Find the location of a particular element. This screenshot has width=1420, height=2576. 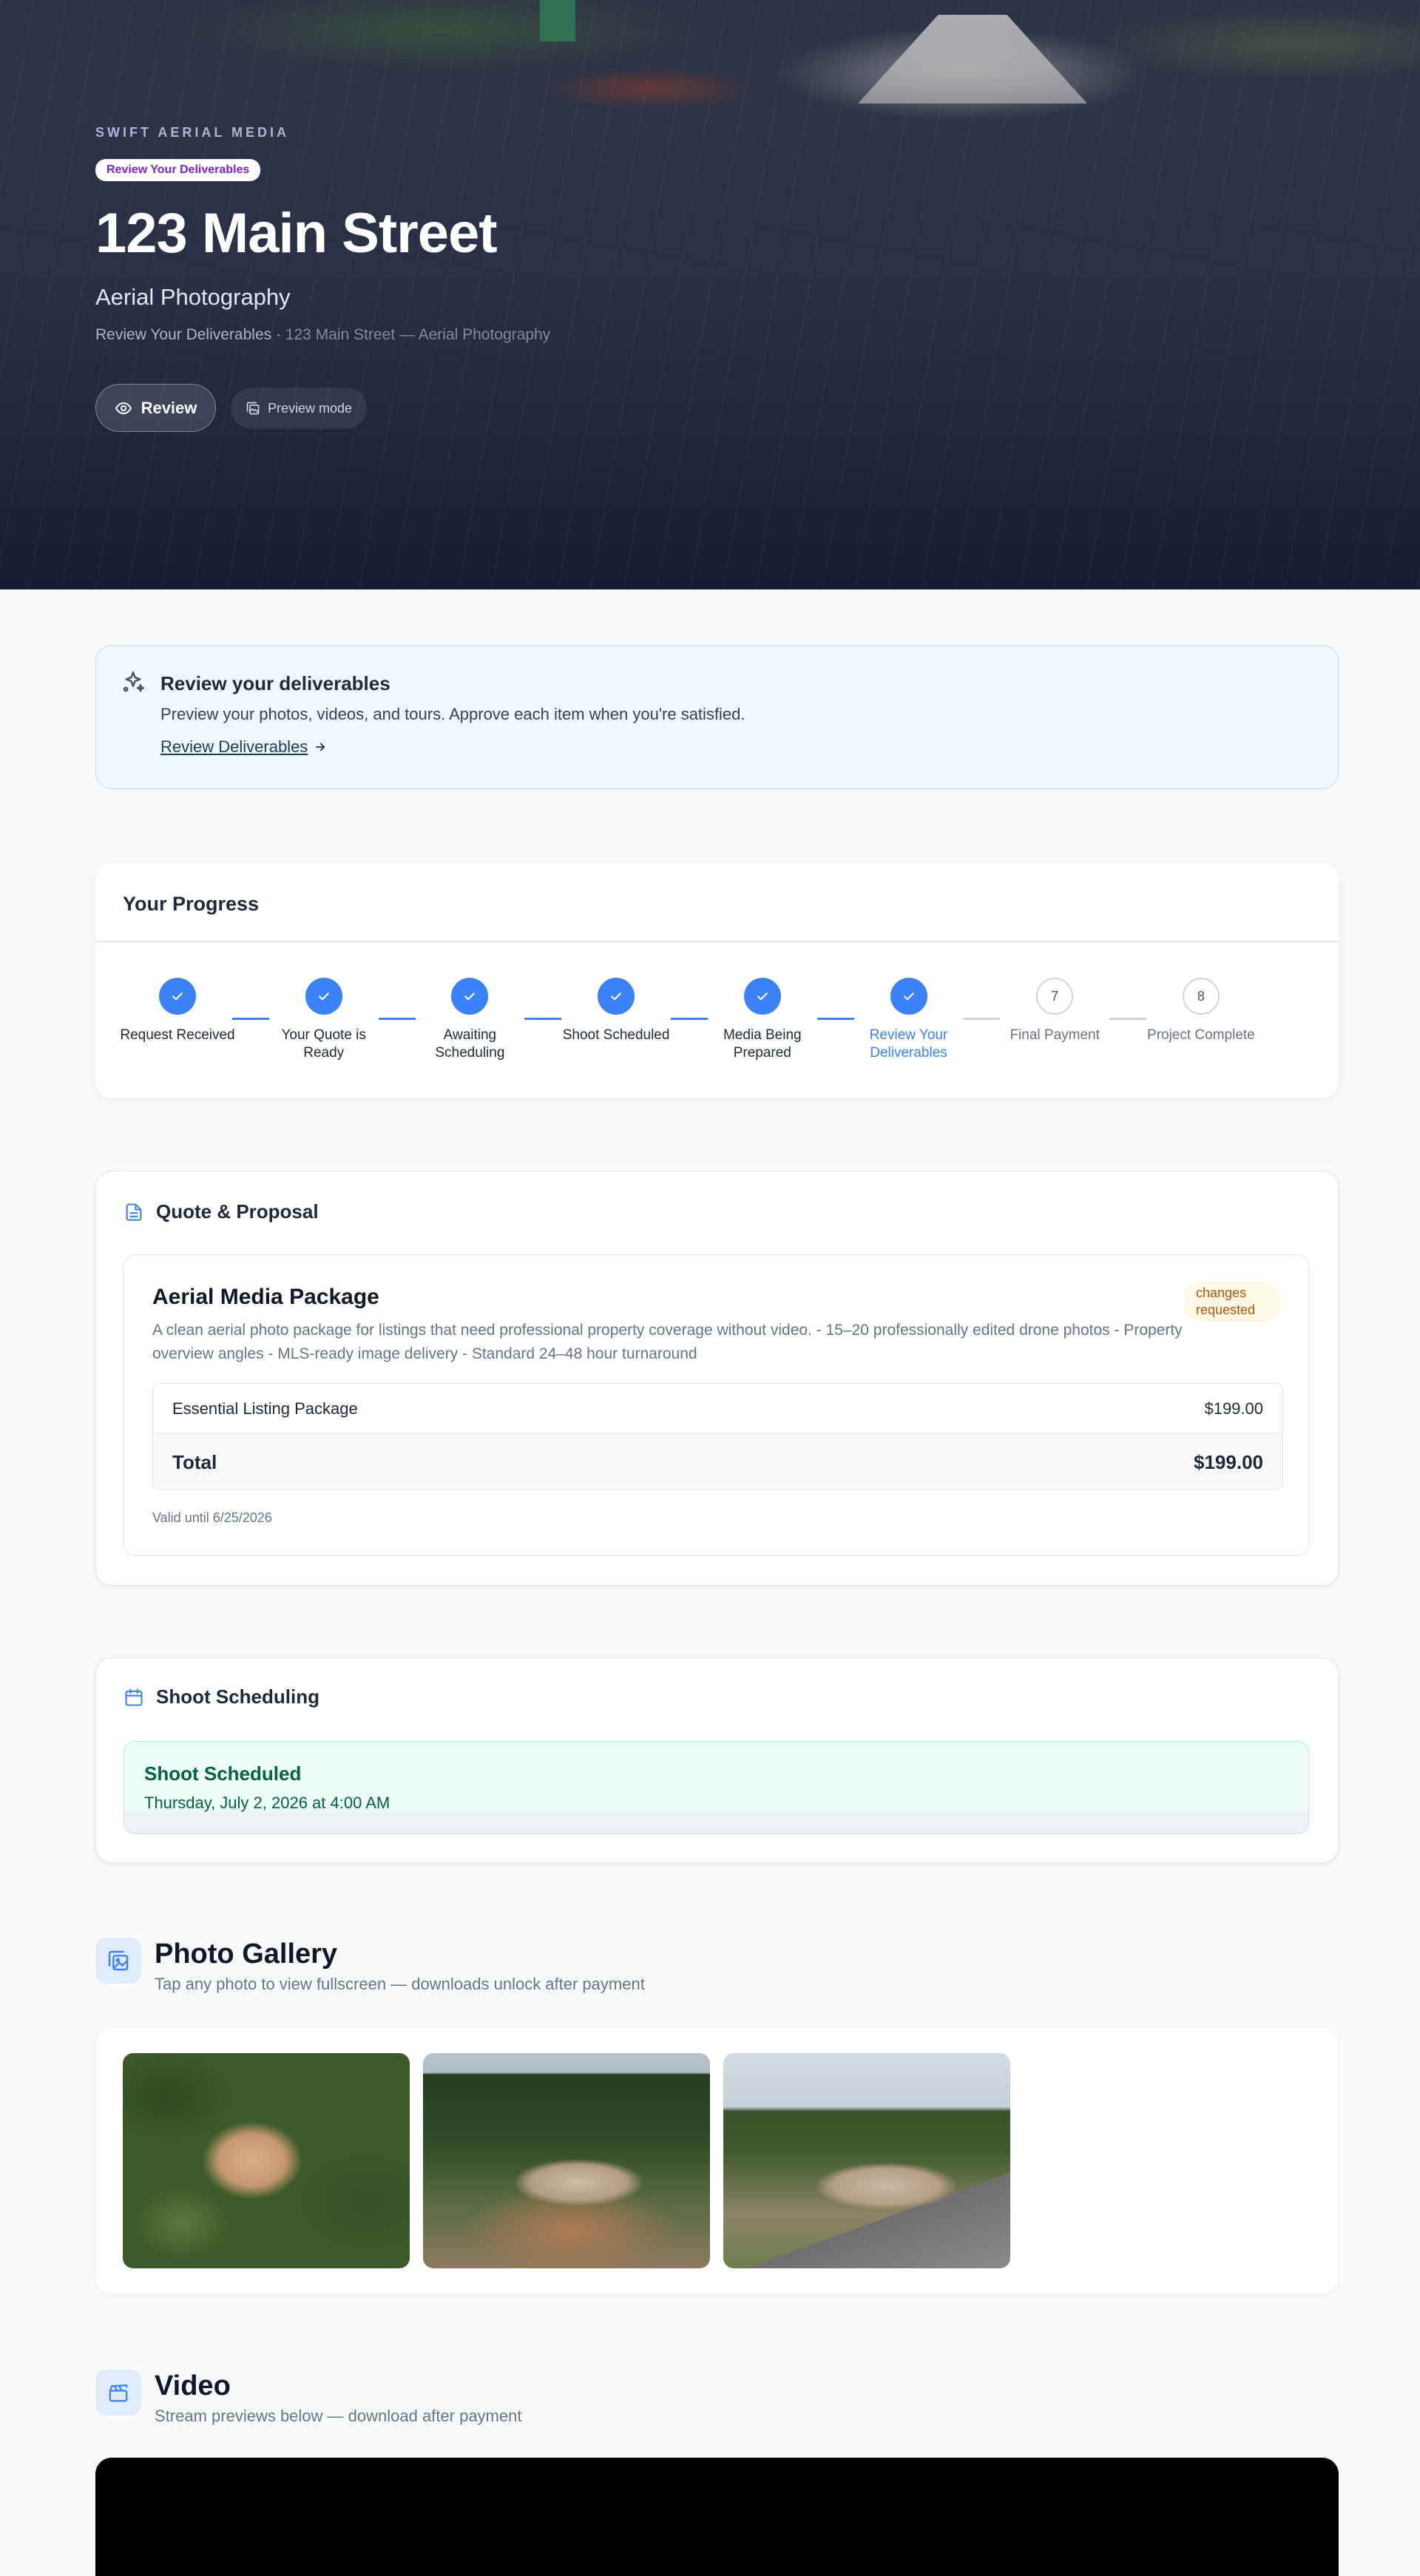

progress-step: Request Received is located at coordinates (177, 1011).